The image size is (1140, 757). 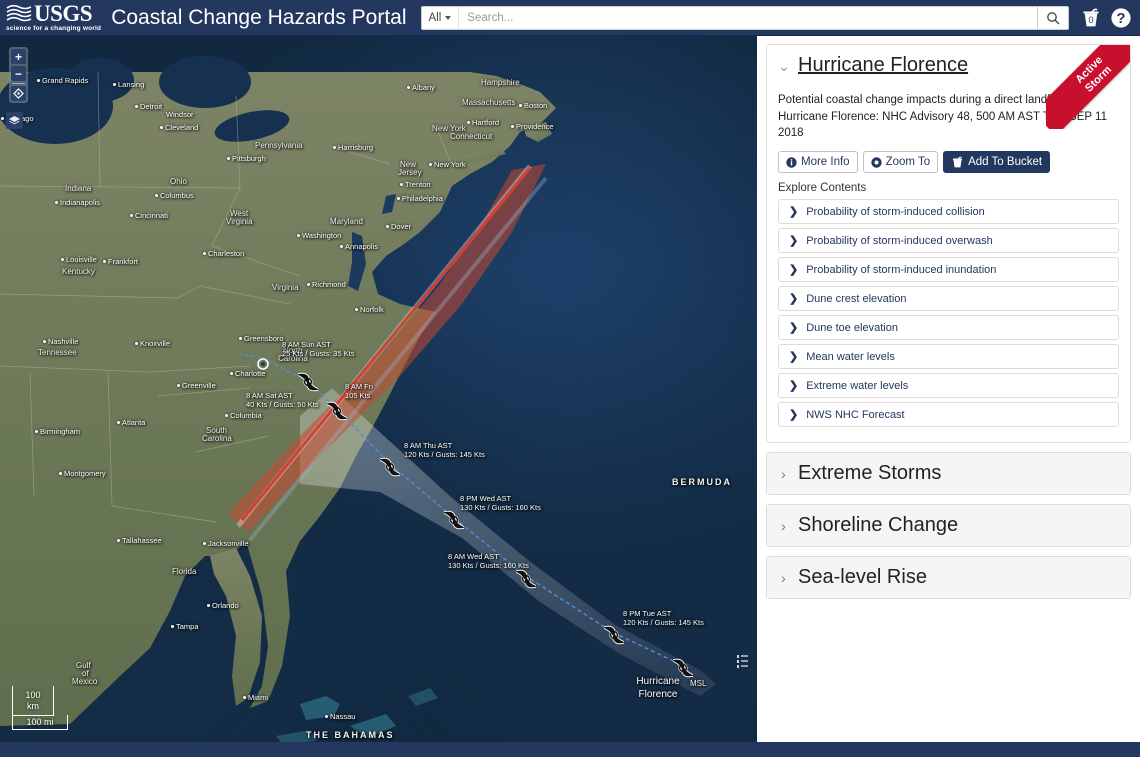 I want to click on zoom-to-label: Zoom To, so click(x=908, y=162).